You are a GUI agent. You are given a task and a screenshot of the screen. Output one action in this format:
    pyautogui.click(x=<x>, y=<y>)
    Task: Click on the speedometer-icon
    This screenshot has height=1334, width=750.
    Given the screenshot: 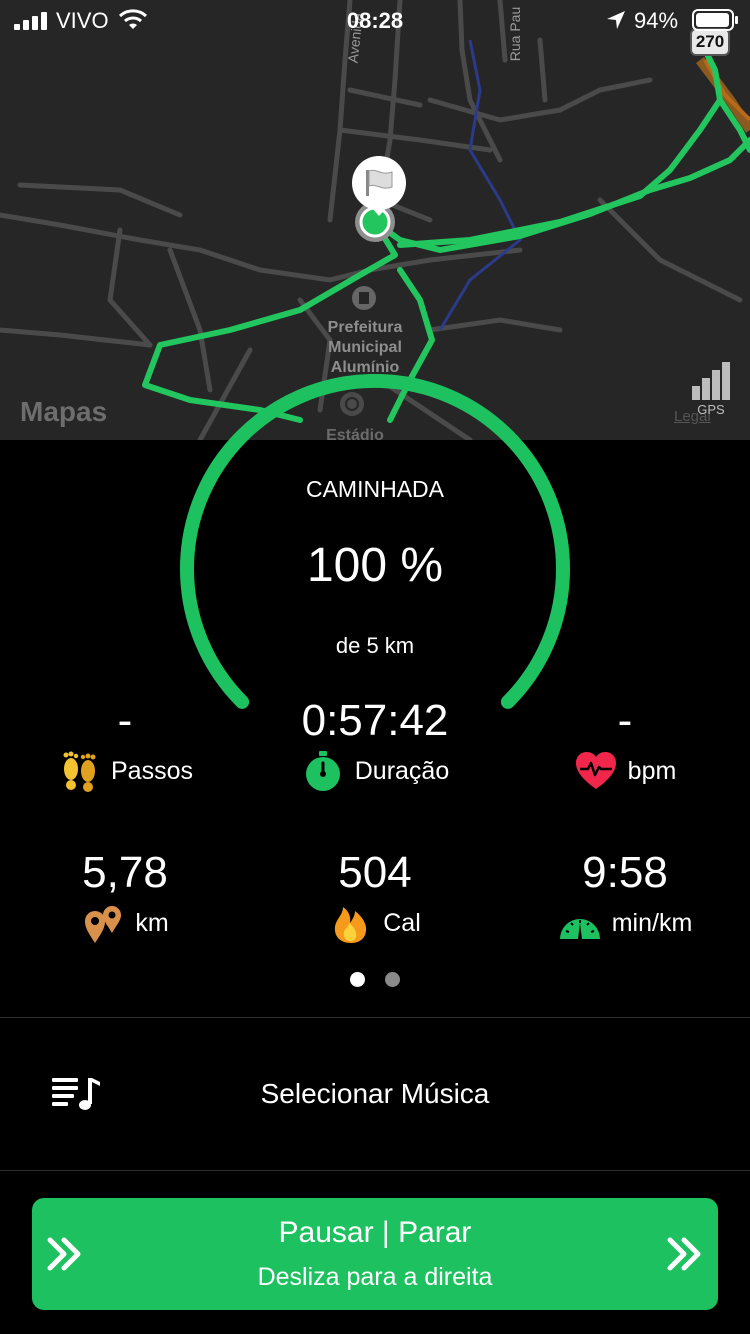 What is the action you would take?
    pyautogui.click(x=579, y=929)
    